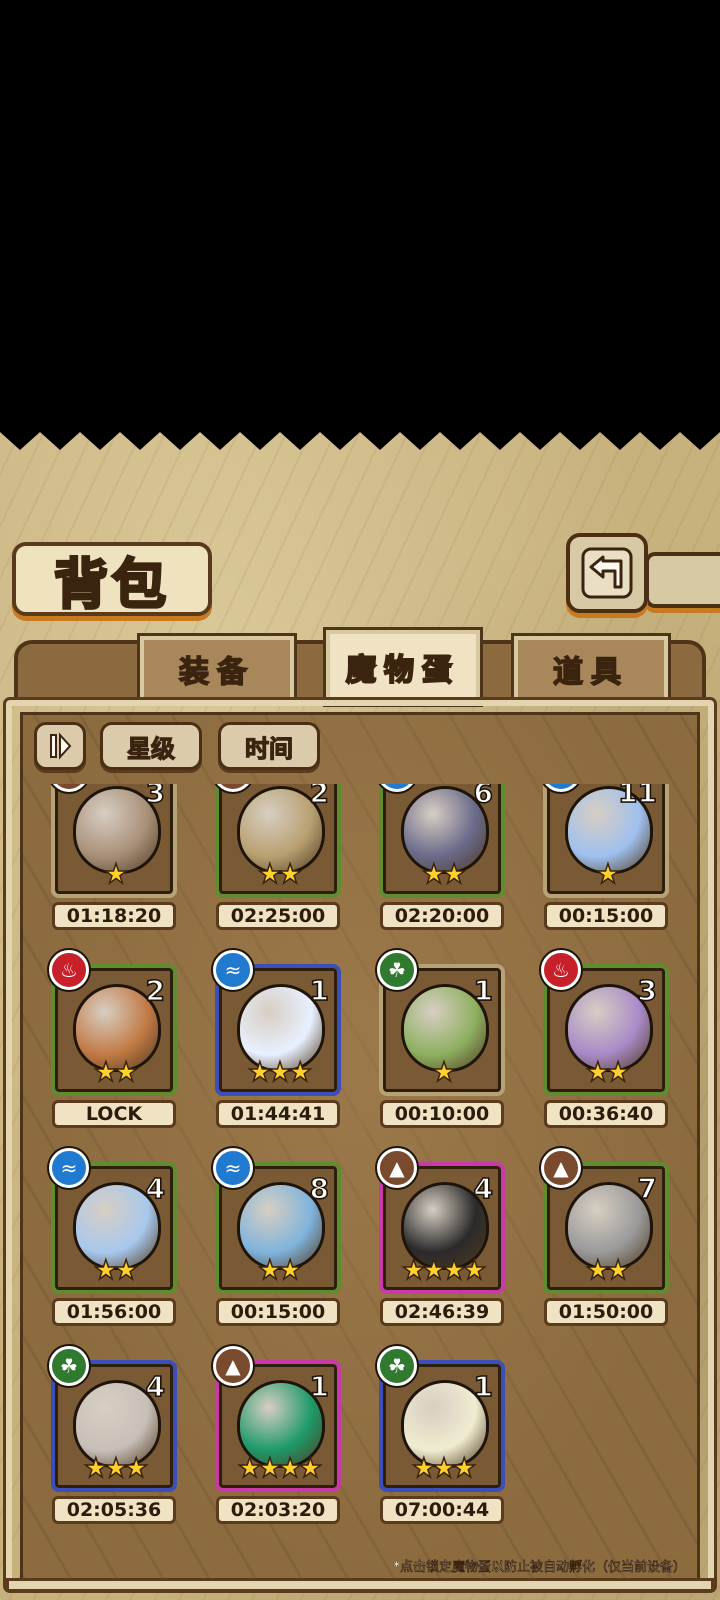 The image size is (720, 1600). What do you see at coordinates (114, 916) in the screenshot?
I see `hatch-timer: 01:18:20` at bounding box center [114, 916].